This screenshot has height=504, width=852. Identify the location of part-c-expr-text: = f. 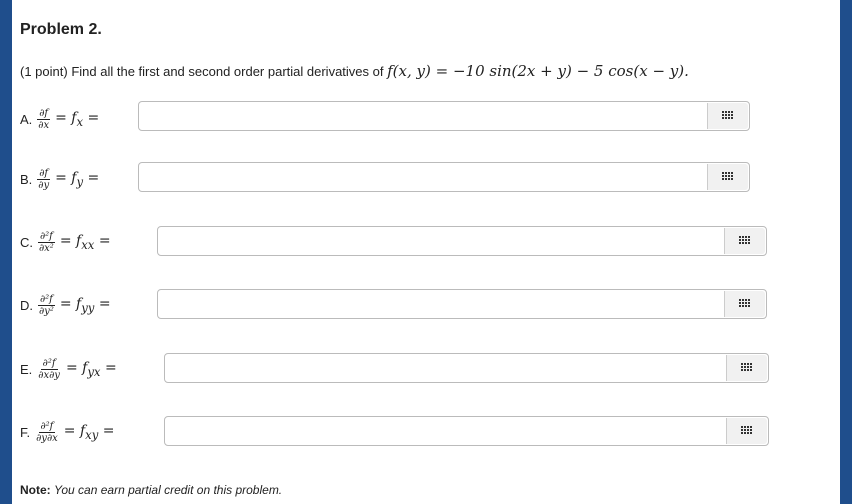
(70, 240).